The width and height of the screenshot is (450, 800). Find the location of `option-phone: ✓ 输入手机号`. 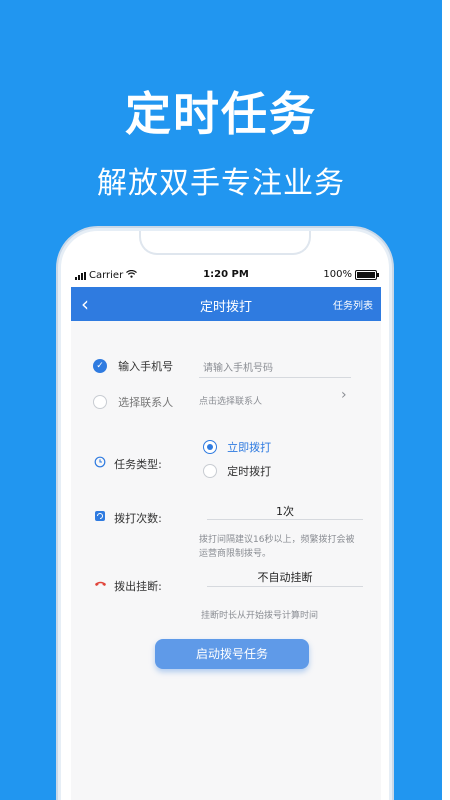

option-phone: ✓ 输入手机号 is located at coordinates (133, 364).